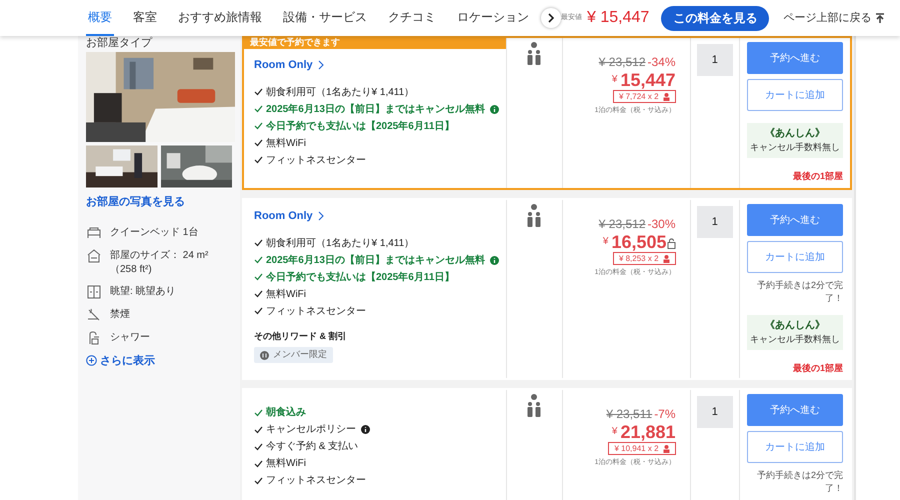 This screenshot has width=900, height=500. Describe the element at coordinates (159, 202) in the screenshot. I see `photos-link: お部屋の写真を見る` at that location.